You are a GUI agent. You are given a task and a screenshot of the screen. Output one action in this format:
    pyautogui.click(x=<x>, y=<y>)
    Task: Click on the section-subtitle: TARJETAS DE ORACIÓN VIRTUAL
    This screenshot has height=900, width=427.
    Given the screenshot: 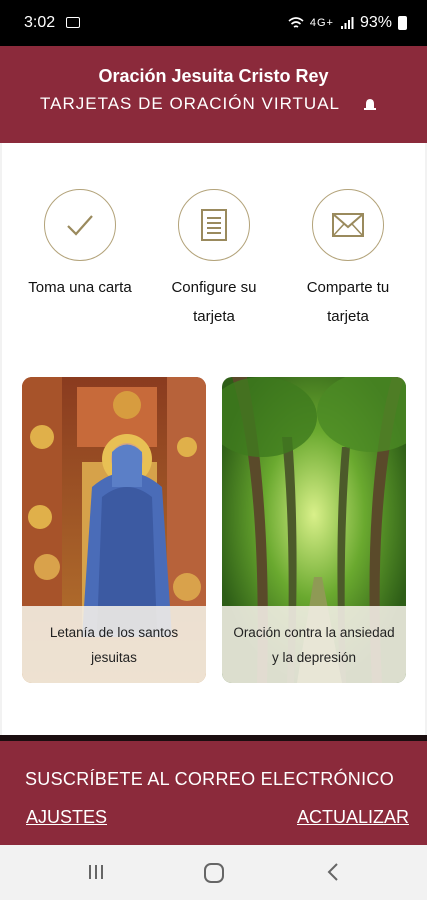 What is the action you would take?
    pyautogui.click(x=190, y=103)
    